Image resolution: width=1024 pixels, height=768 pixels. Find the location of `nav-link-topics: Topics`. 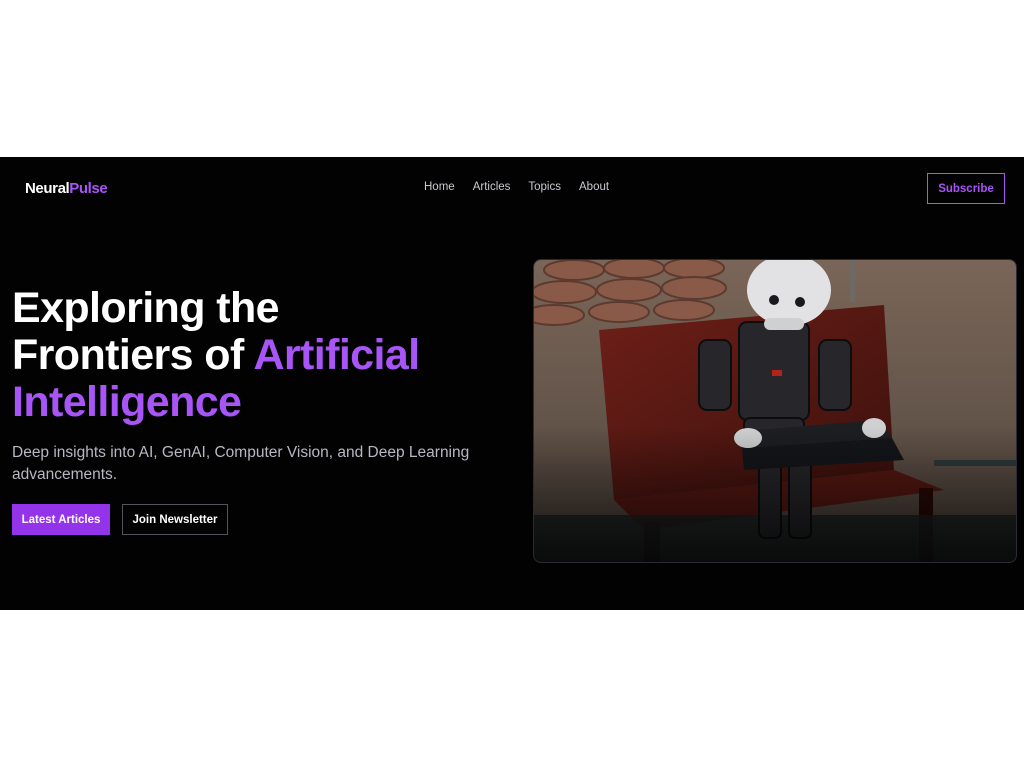

nav-link-topics: Topics is located at coordinates (544, 187).